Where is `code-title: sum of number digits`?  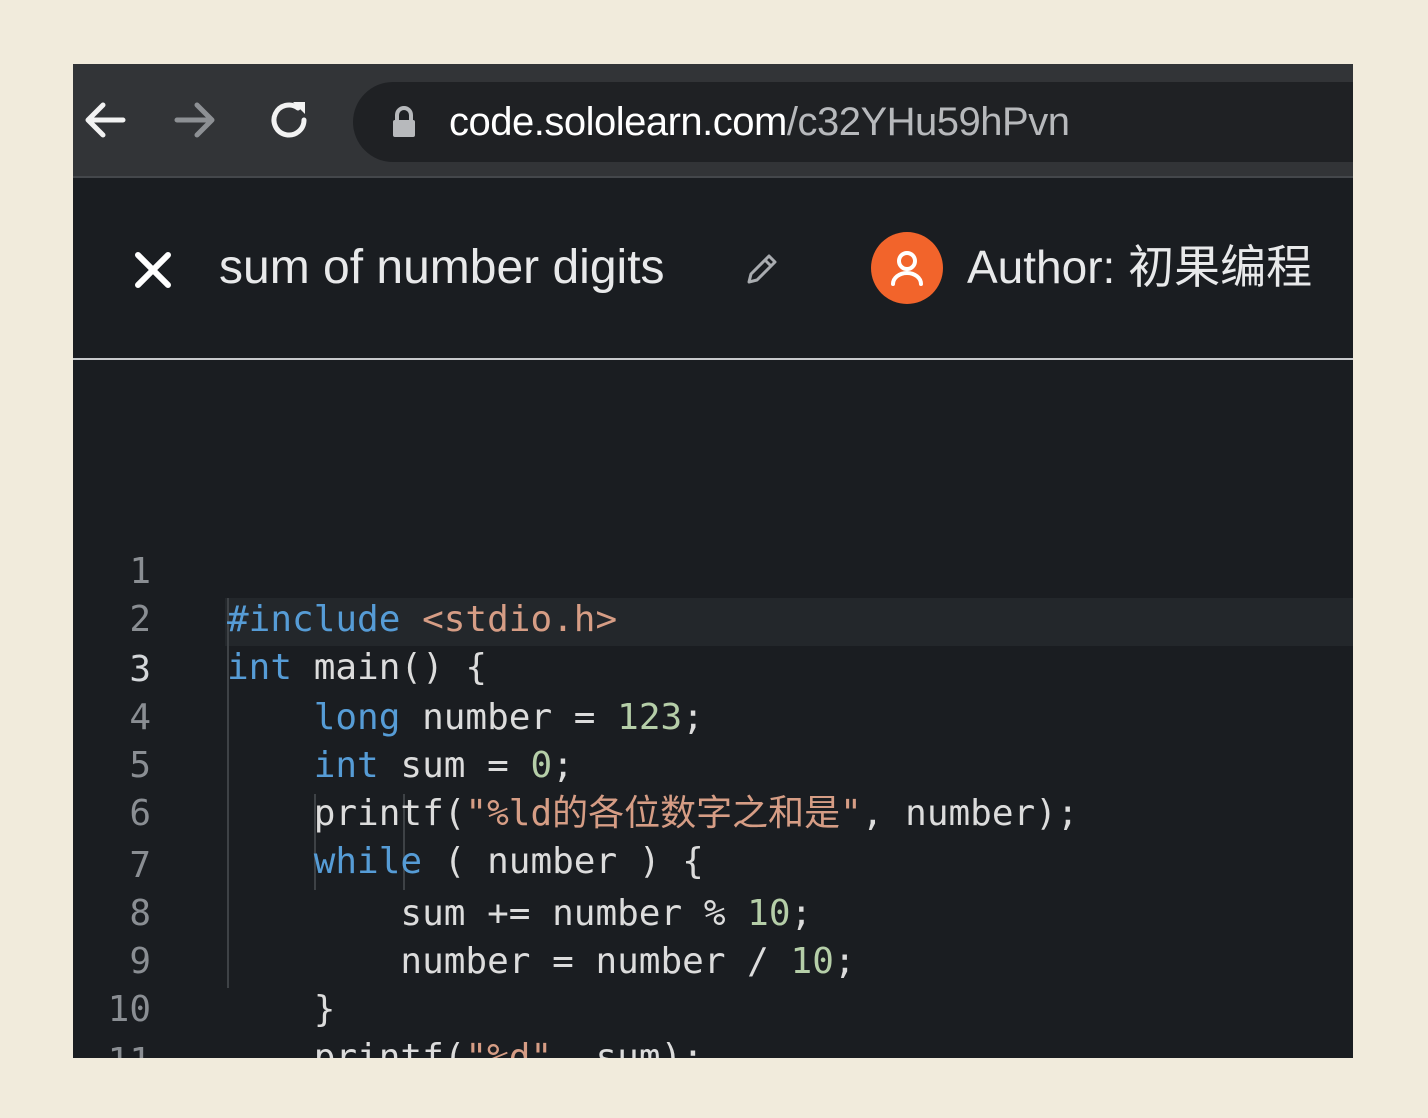 code-title: sum of number digits is located at coordinates (442, 267).